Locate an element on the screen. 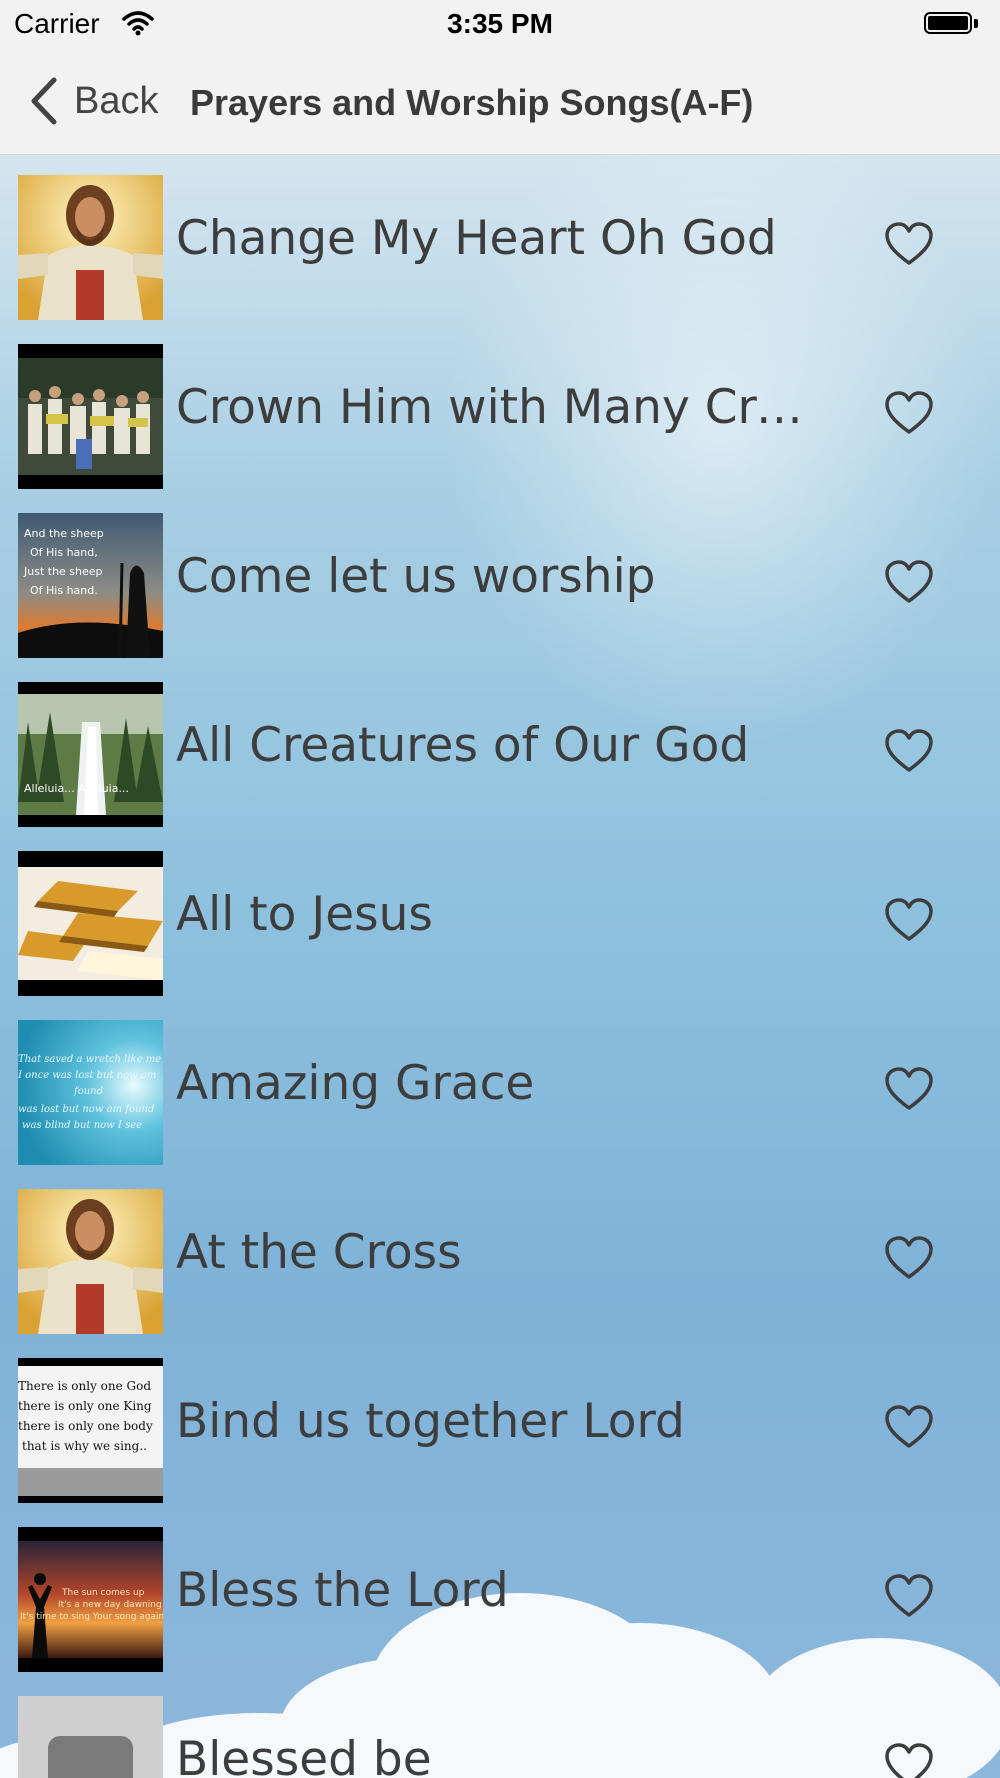 This screenshot has width=1000, height=1778. song-title: Amazing Grace is located at coordinates (355, 1083).